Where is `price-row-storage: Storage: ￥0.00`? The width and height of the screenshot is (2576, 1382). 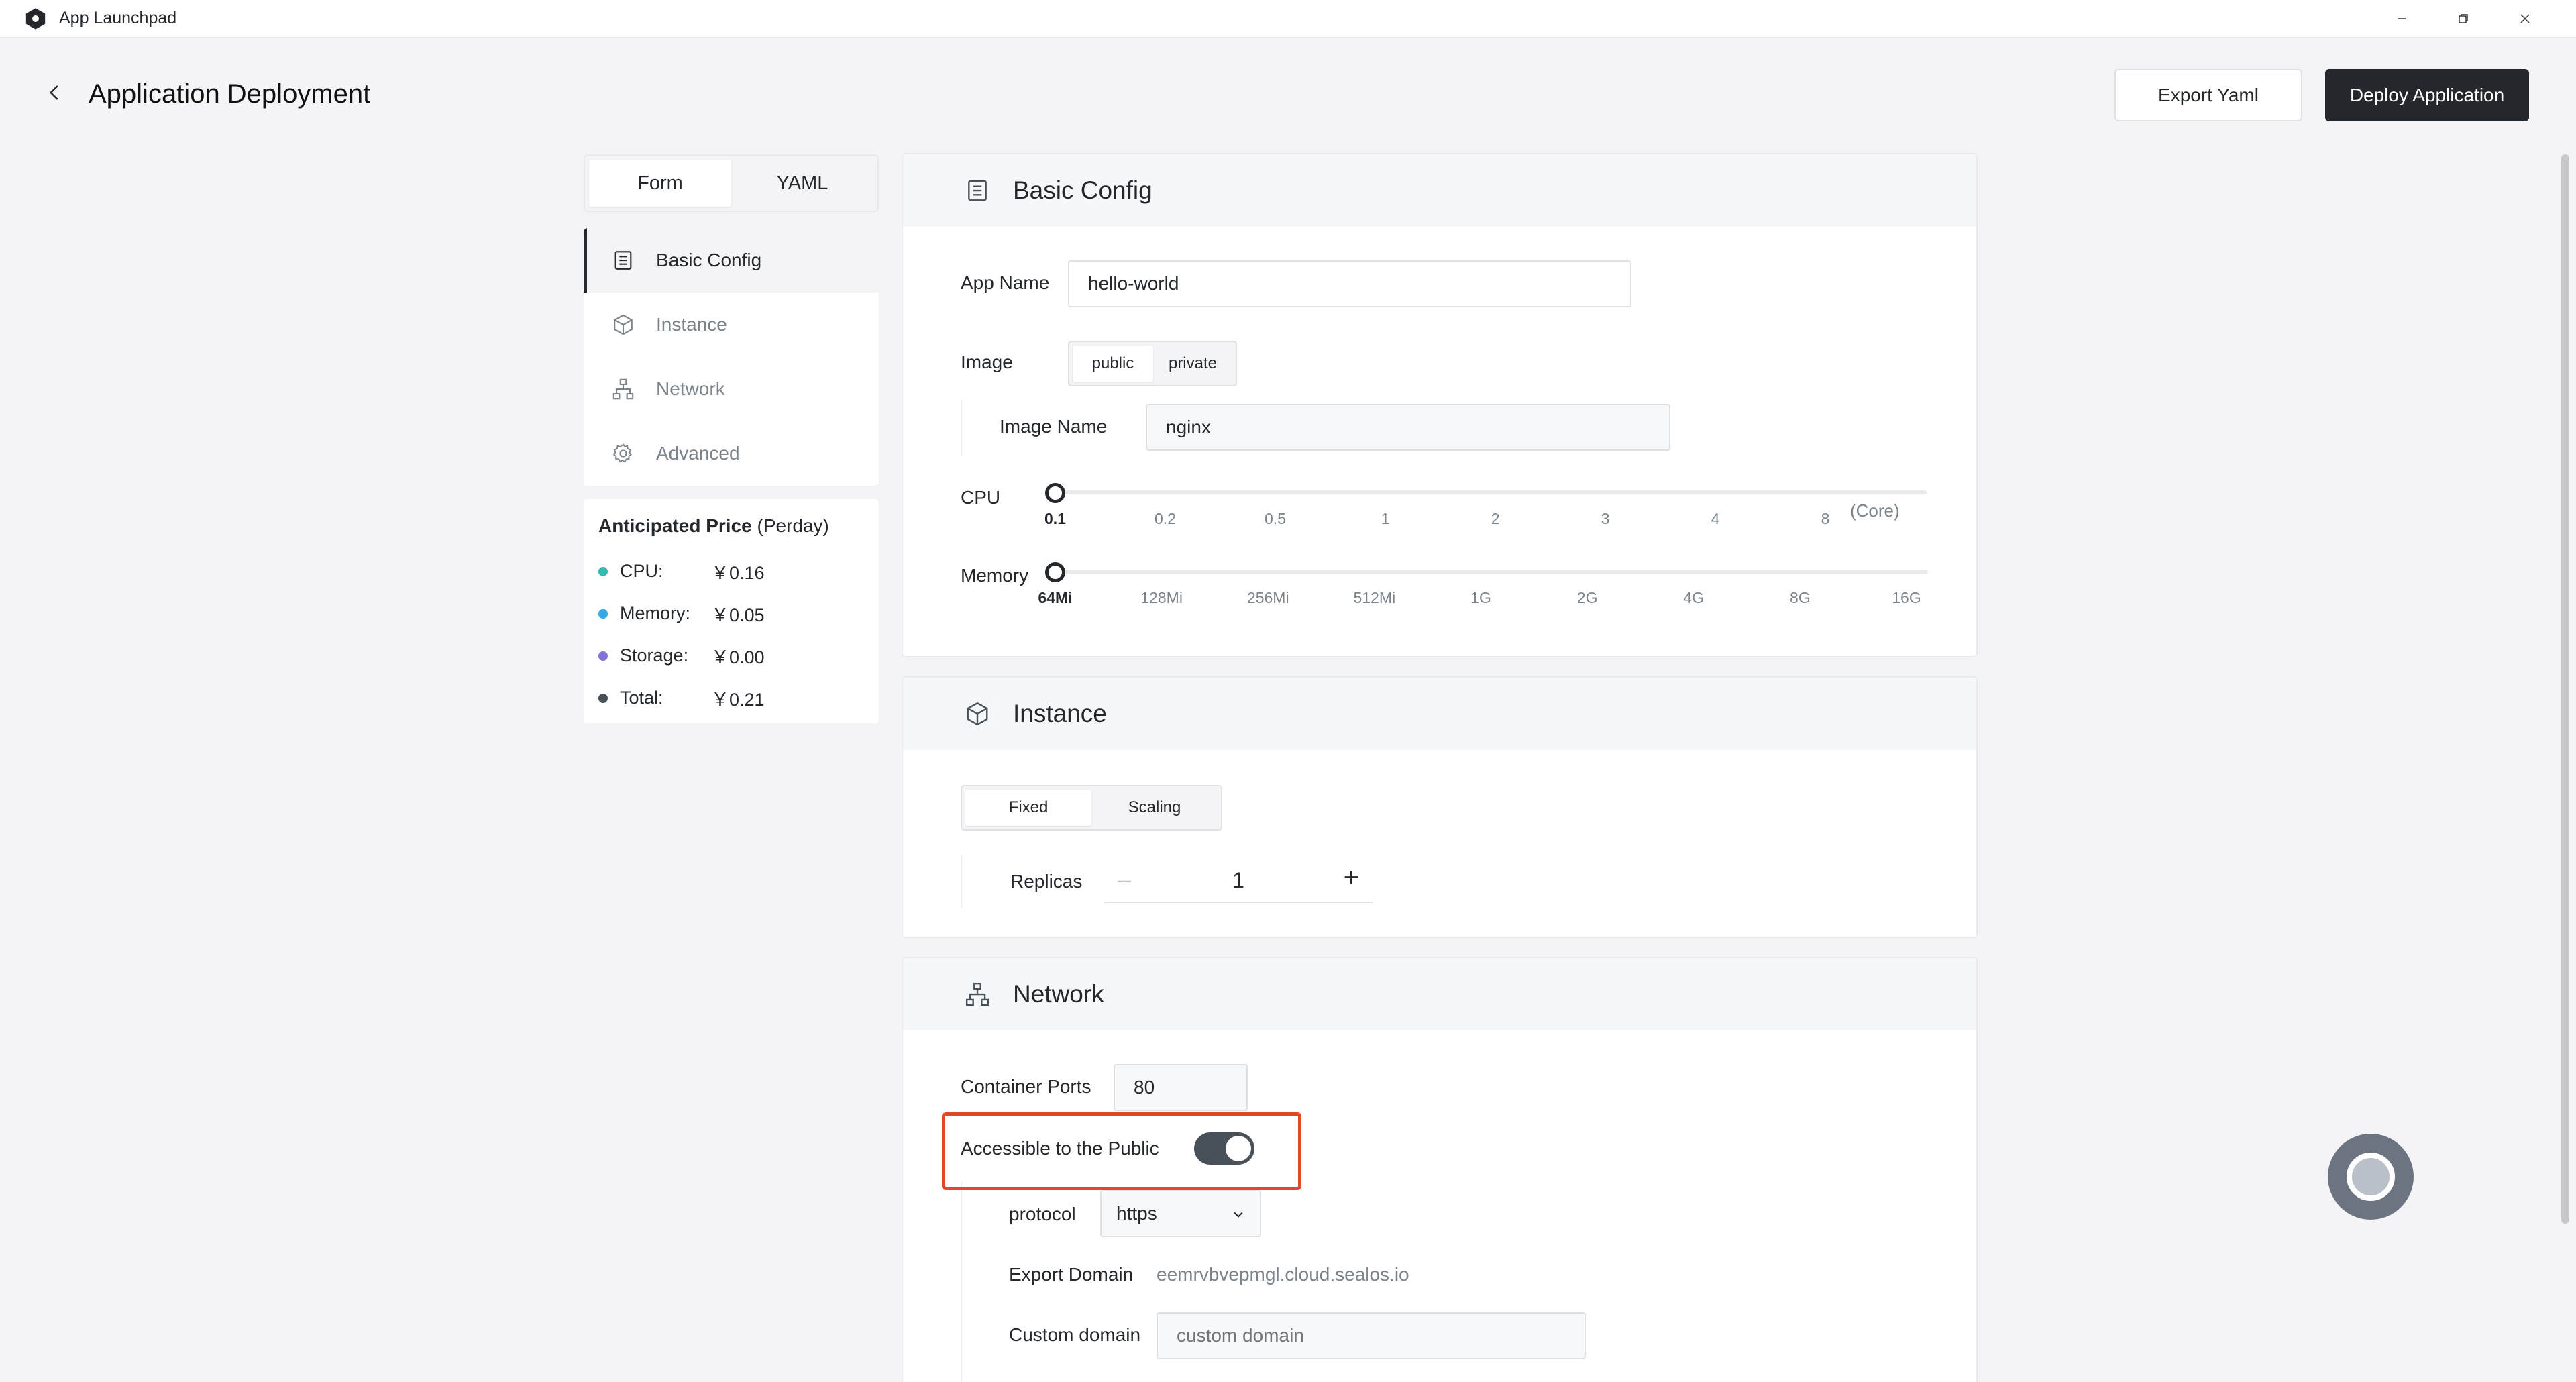 price-row-storage: Storage: ￥0.00 is located at coordinates (731, 656).